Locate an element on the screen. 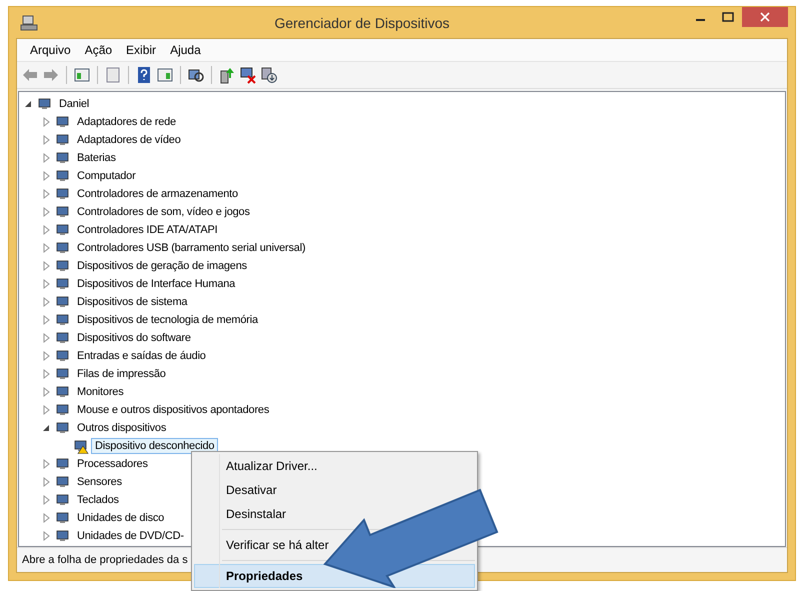 The image size is (805, 591). tree-item: Dispositivos de sistema is located at coordinates (132, 302).